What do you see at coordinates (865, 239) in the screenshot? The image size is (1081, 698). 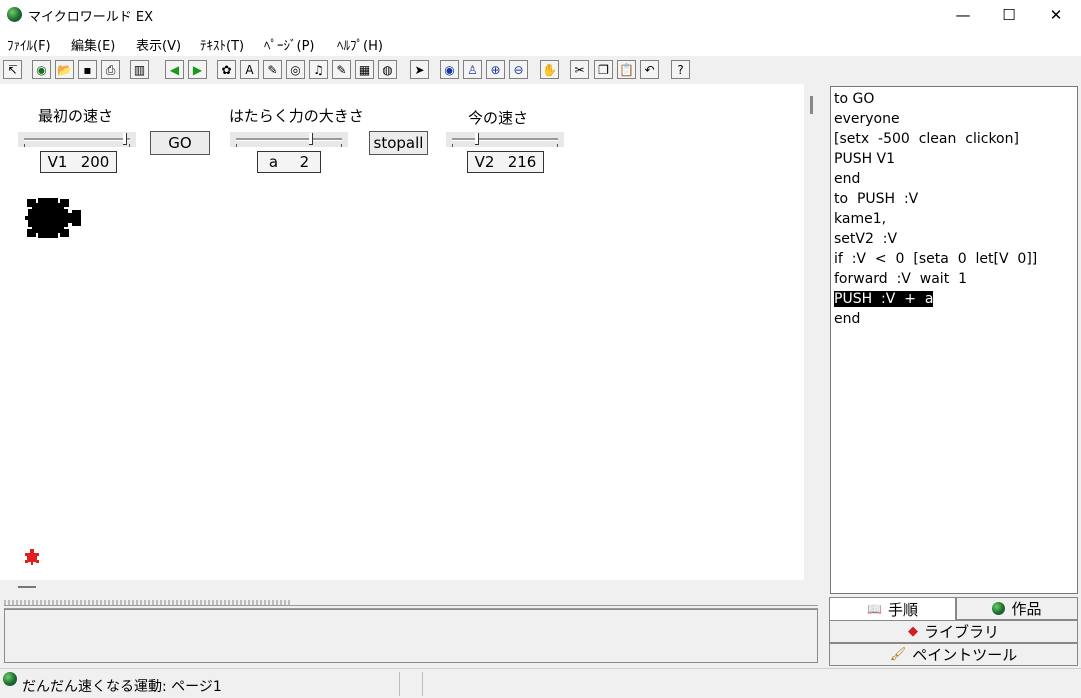 I see `code-line: setV2 :V` at bounding box center [865, 239].